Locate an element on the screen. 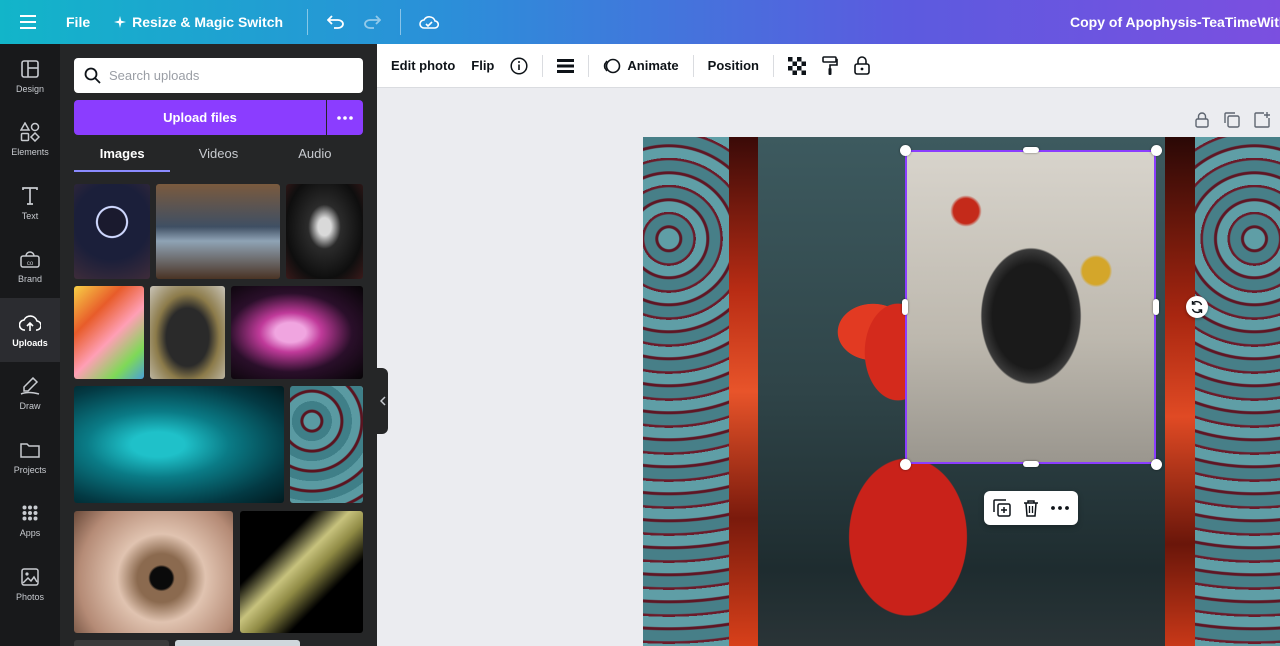 This screenshot has width=1280, height=646. sparkle-icon is located at coordinates (120, 22).